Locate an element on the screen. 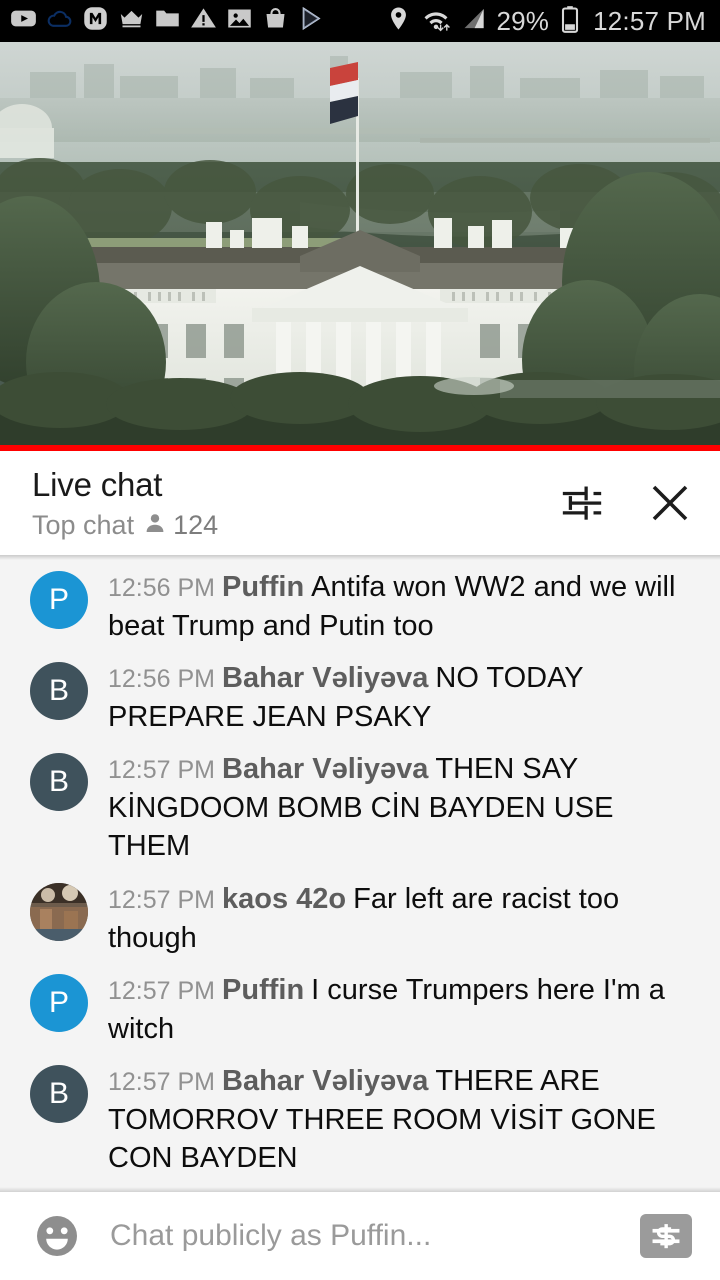  viewer-count: 124 is located at coordinates (180, 525).